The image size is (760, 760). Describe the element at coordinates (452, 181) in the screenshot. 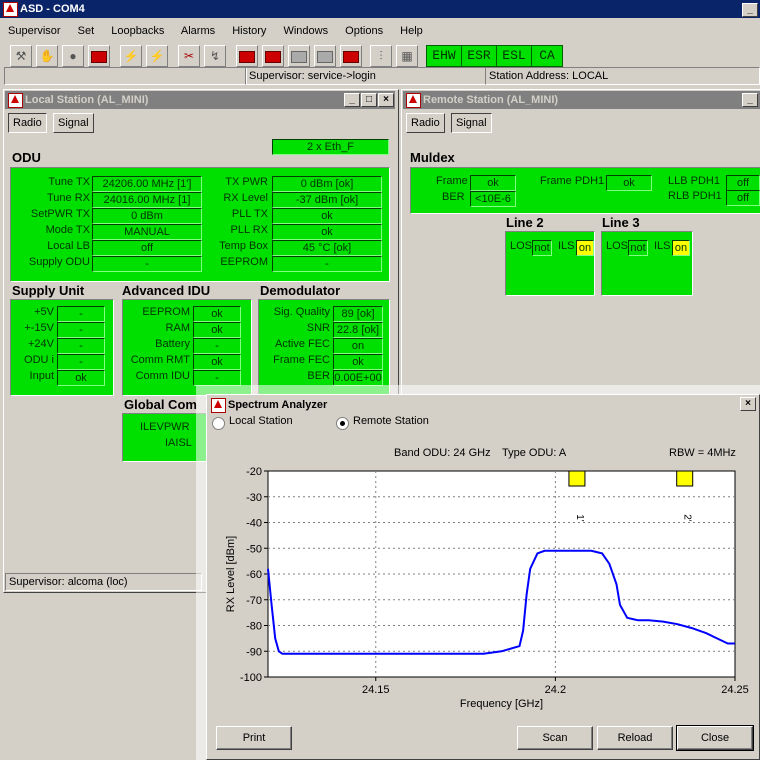

I see `muldex-frame-label: Frame` at that location.